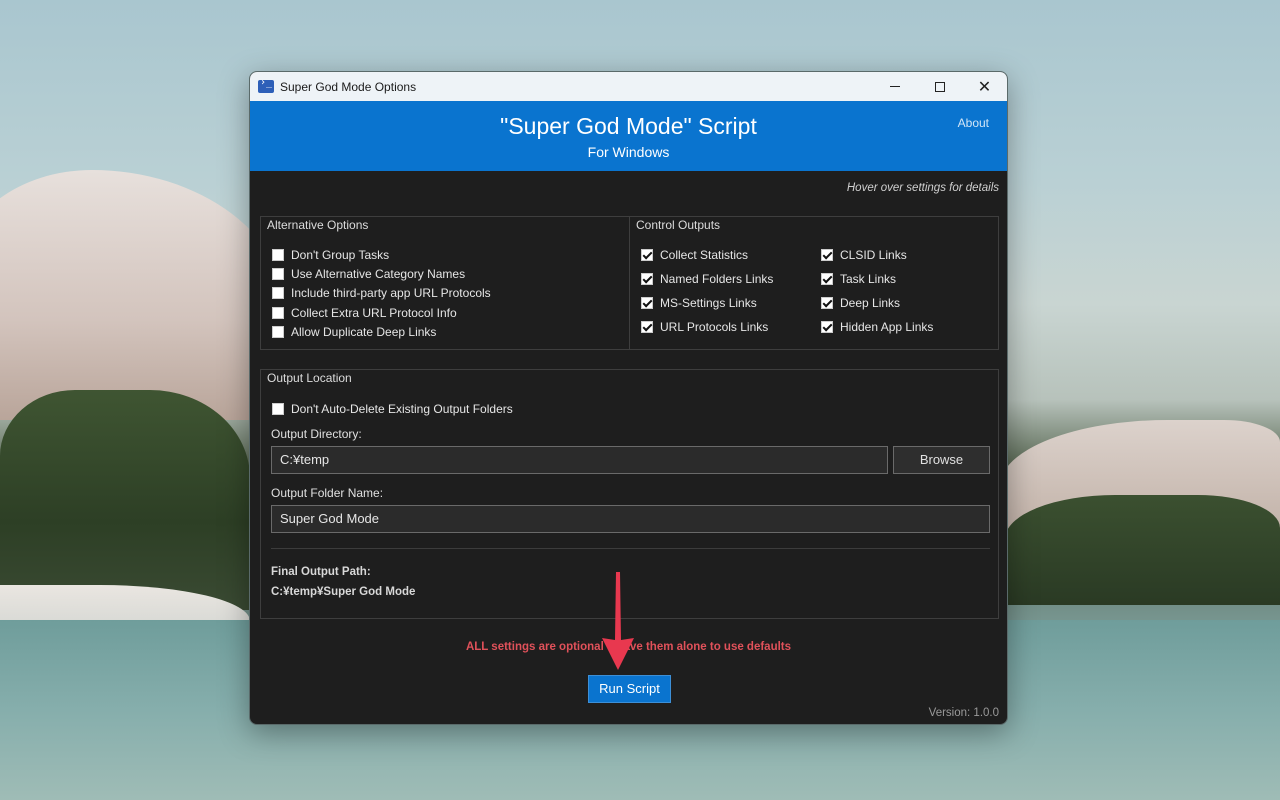 Image resolution: width=1280 pixels, height=800 pixels. Describe the element at coordinates (717, 279) in the screenshot. I see `checkbox-label: Named Folders Links` at that location.